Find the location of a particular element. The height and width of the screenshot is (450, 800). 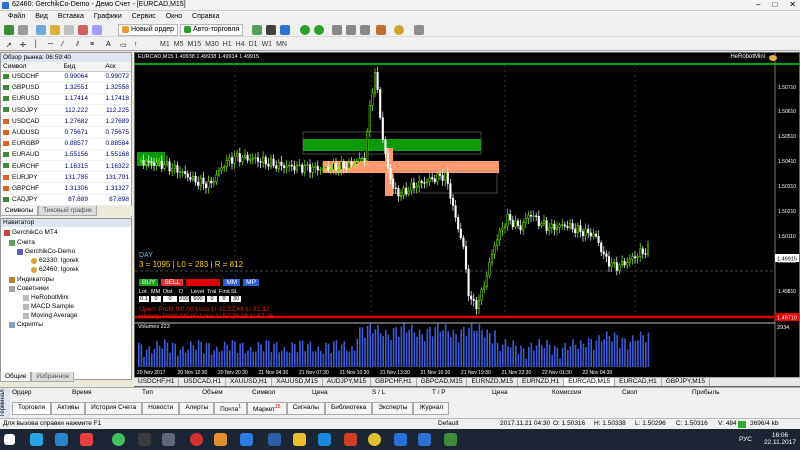

chart-tab: EURCAD,H1 is located at coordinates (638, 382).